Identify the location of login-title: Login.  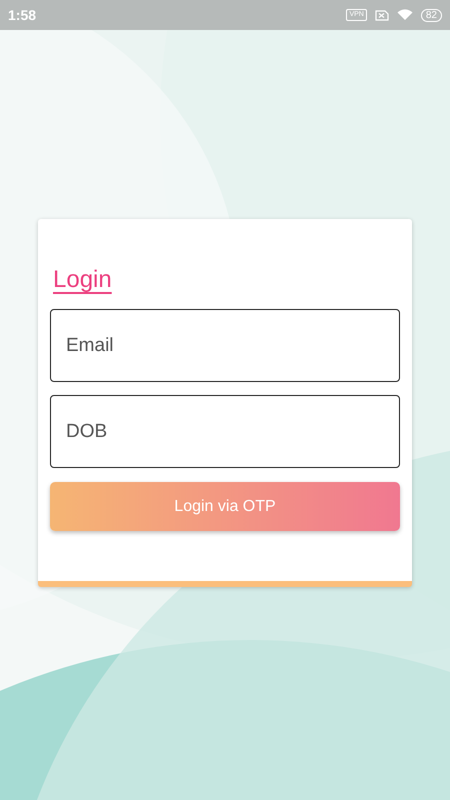
(82, 280).